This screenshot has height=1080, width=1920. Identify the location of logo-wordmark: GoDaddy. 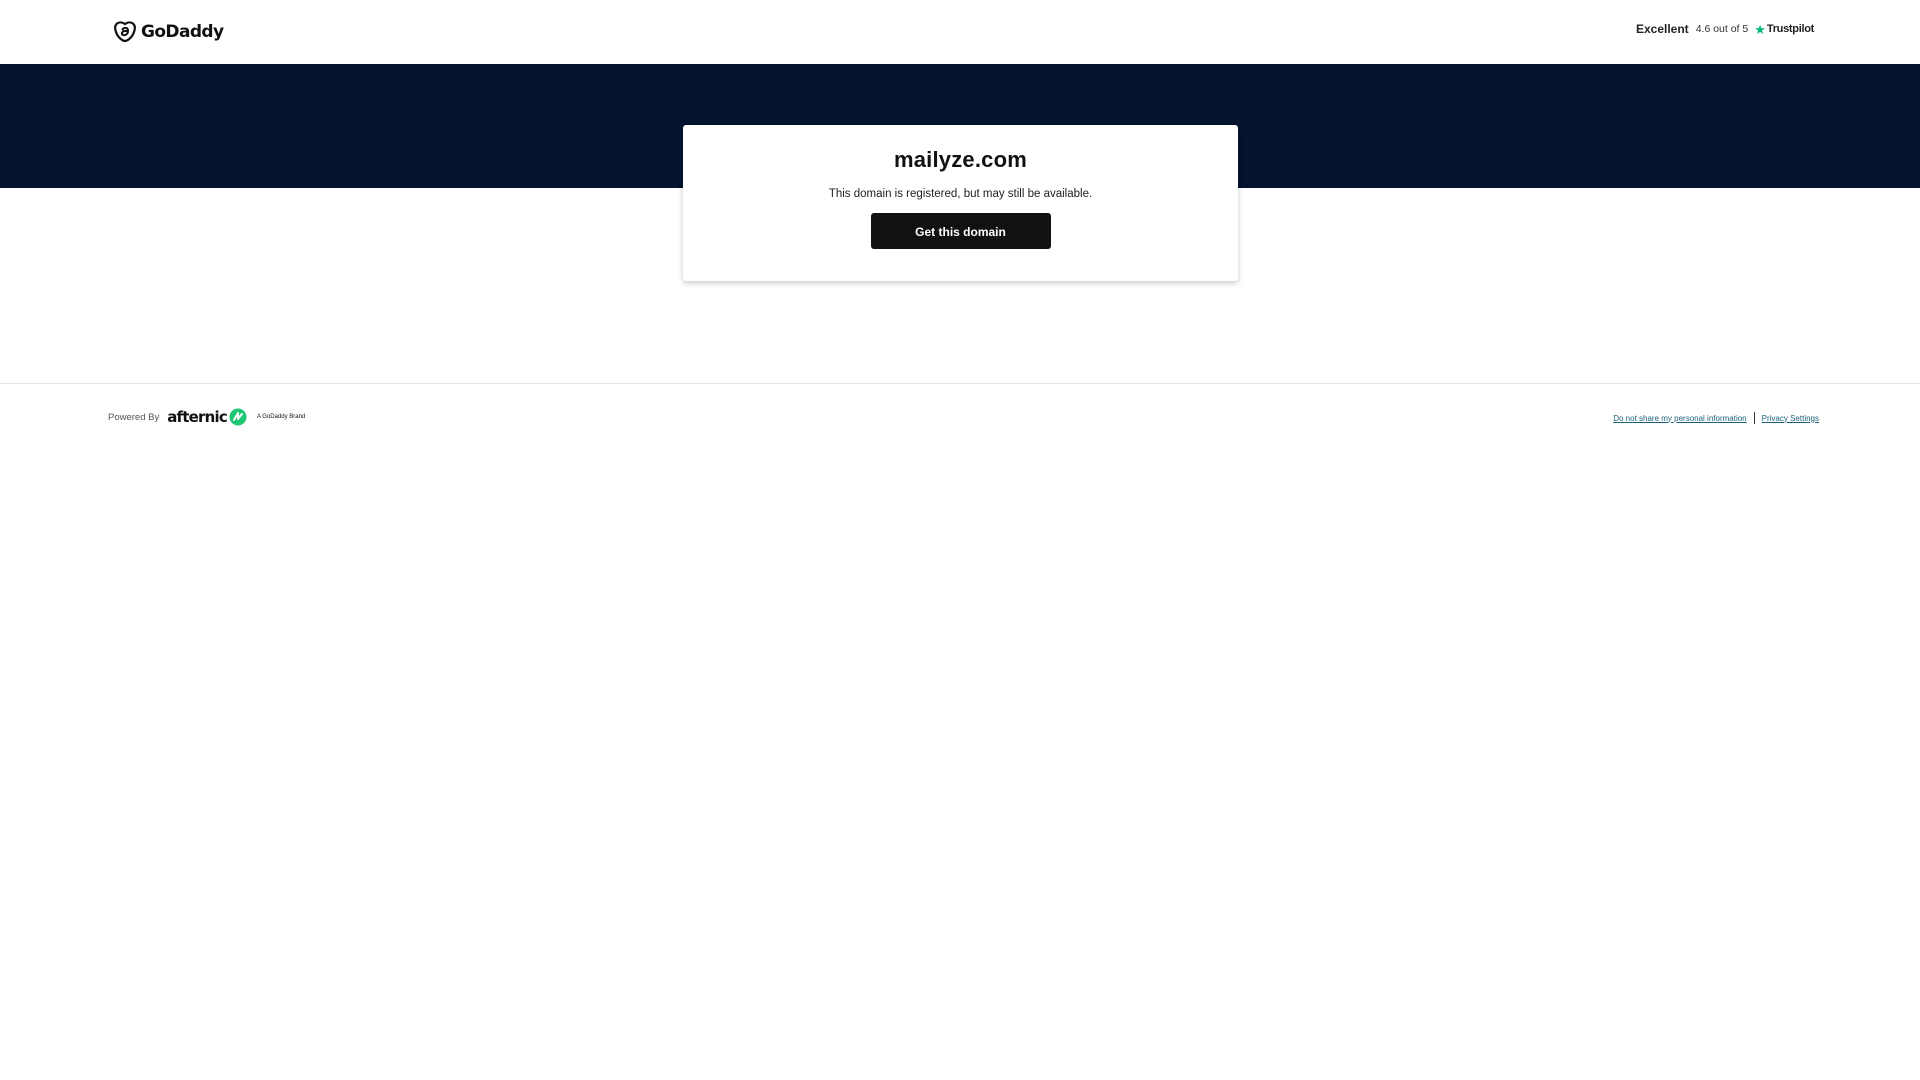
(182, 32).